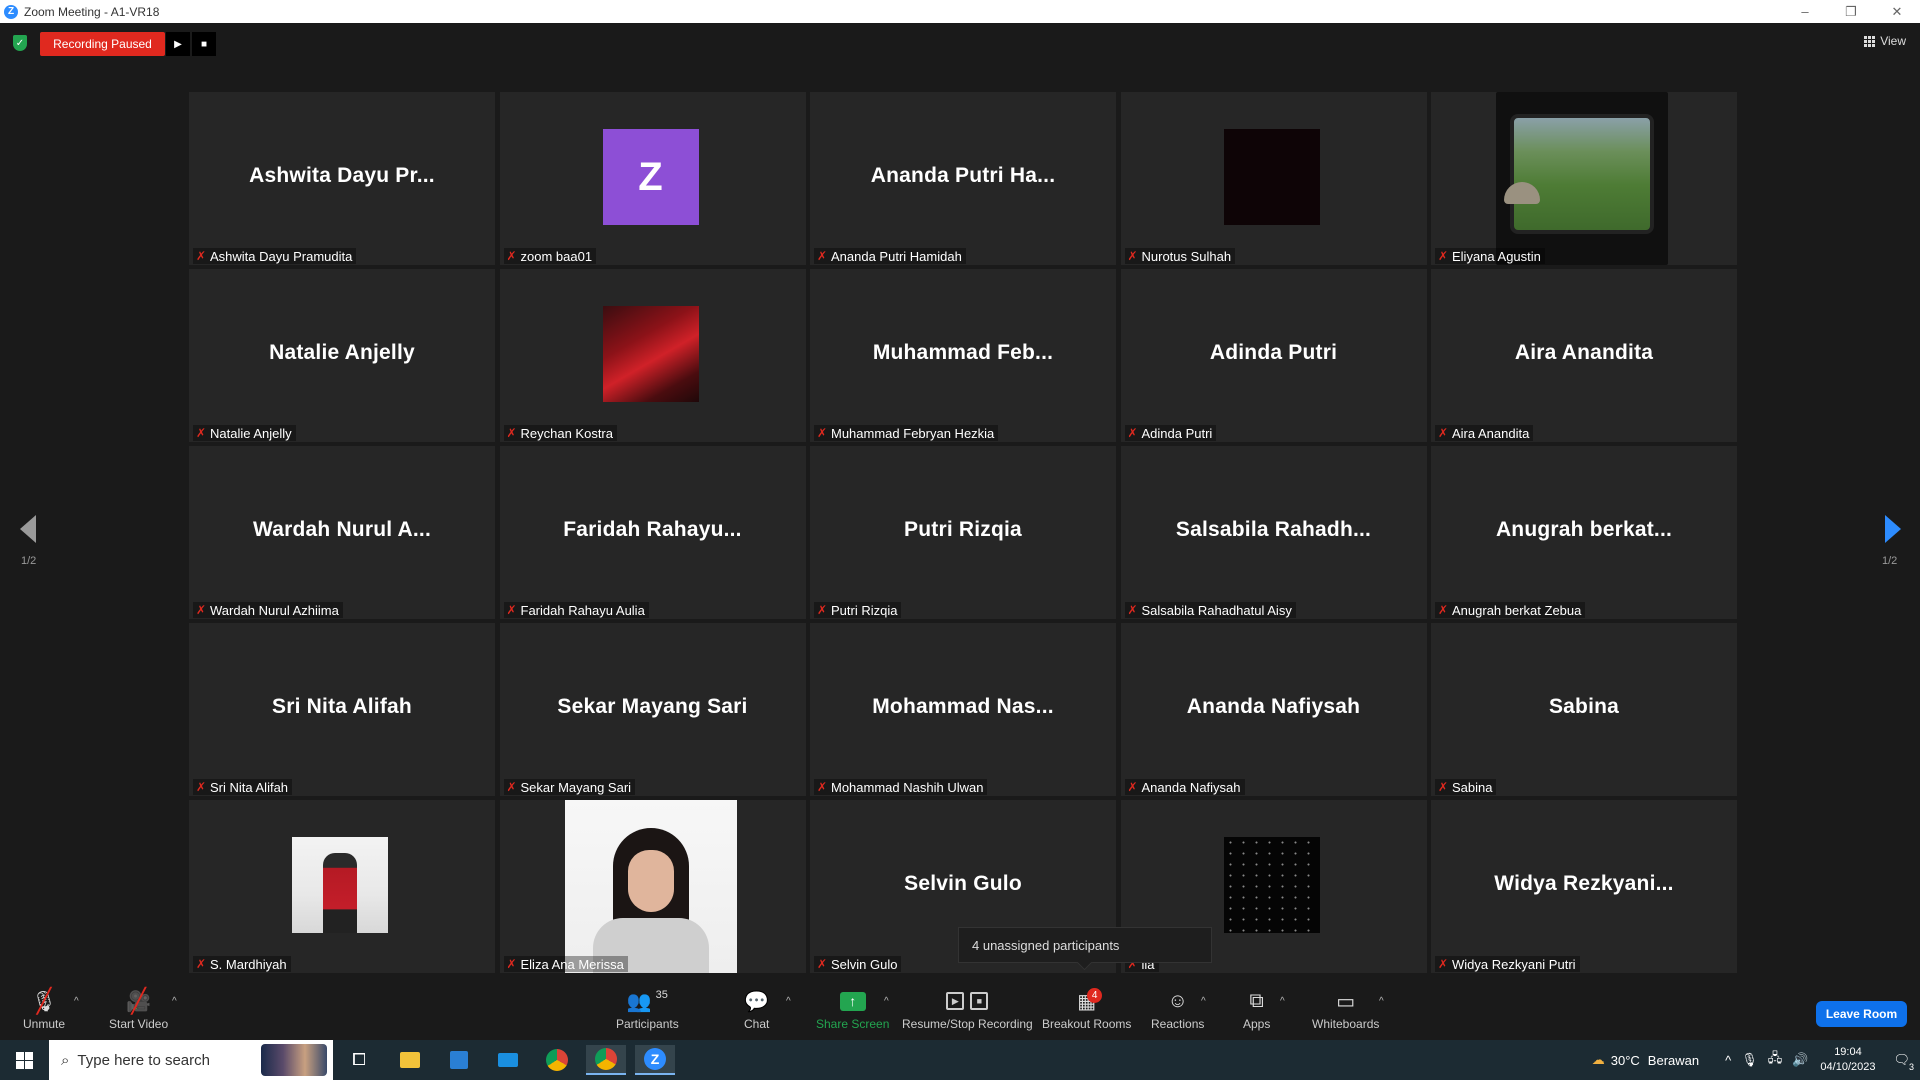 The image size is (1920, 1080). Describe the element at coordinates (191, 1060) in the screenshot. I see `taskbar-search-box: ⌕ Type here to search` at that location.